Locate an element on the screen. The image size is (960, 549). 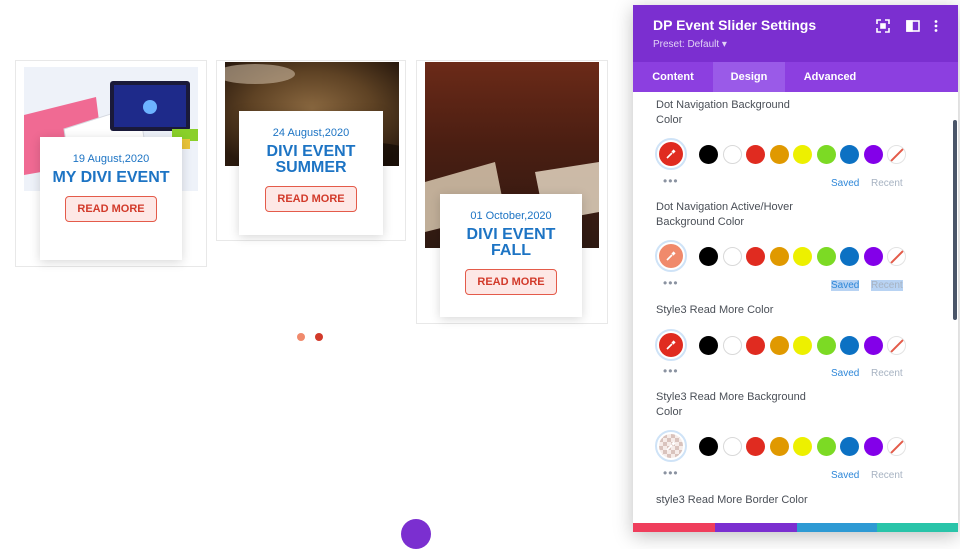
tab-design: Design is located at coordinates (749, 77).